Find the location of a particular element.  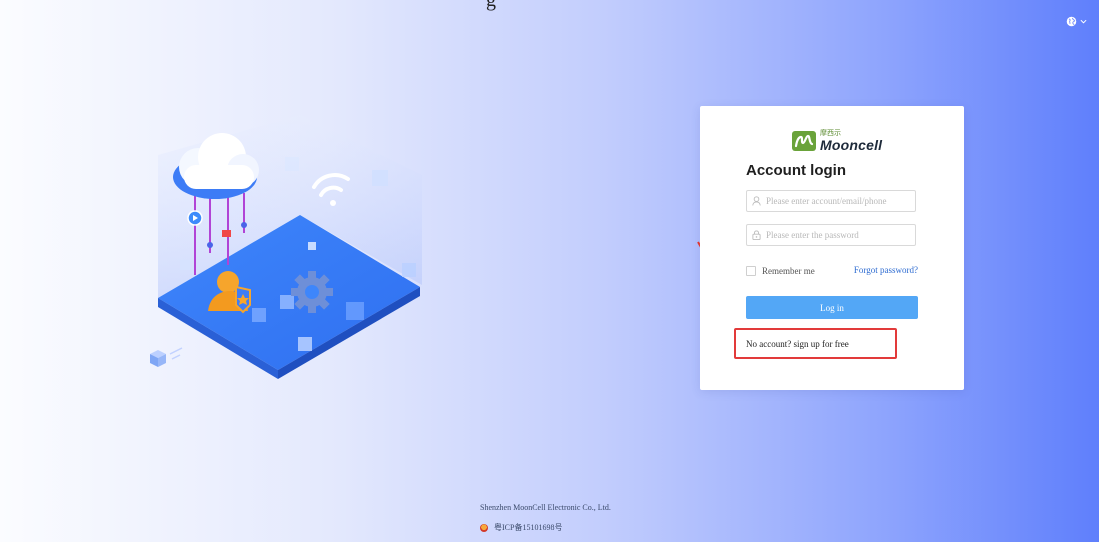

signup-highlight-box: No account? sign up for free is located at coordinates (815, 343).